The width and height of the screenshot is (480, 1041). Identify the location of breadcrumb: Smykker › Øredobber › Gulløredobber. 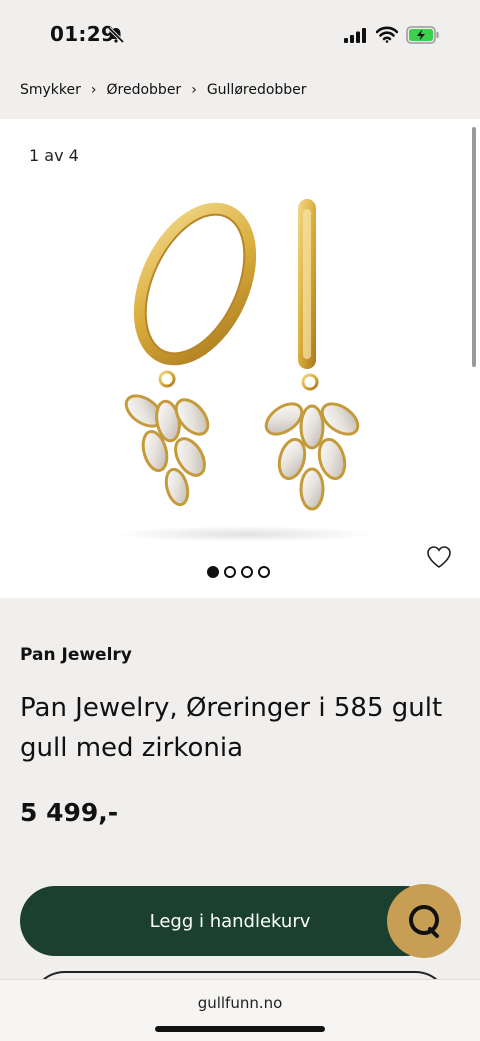
(163, 90).